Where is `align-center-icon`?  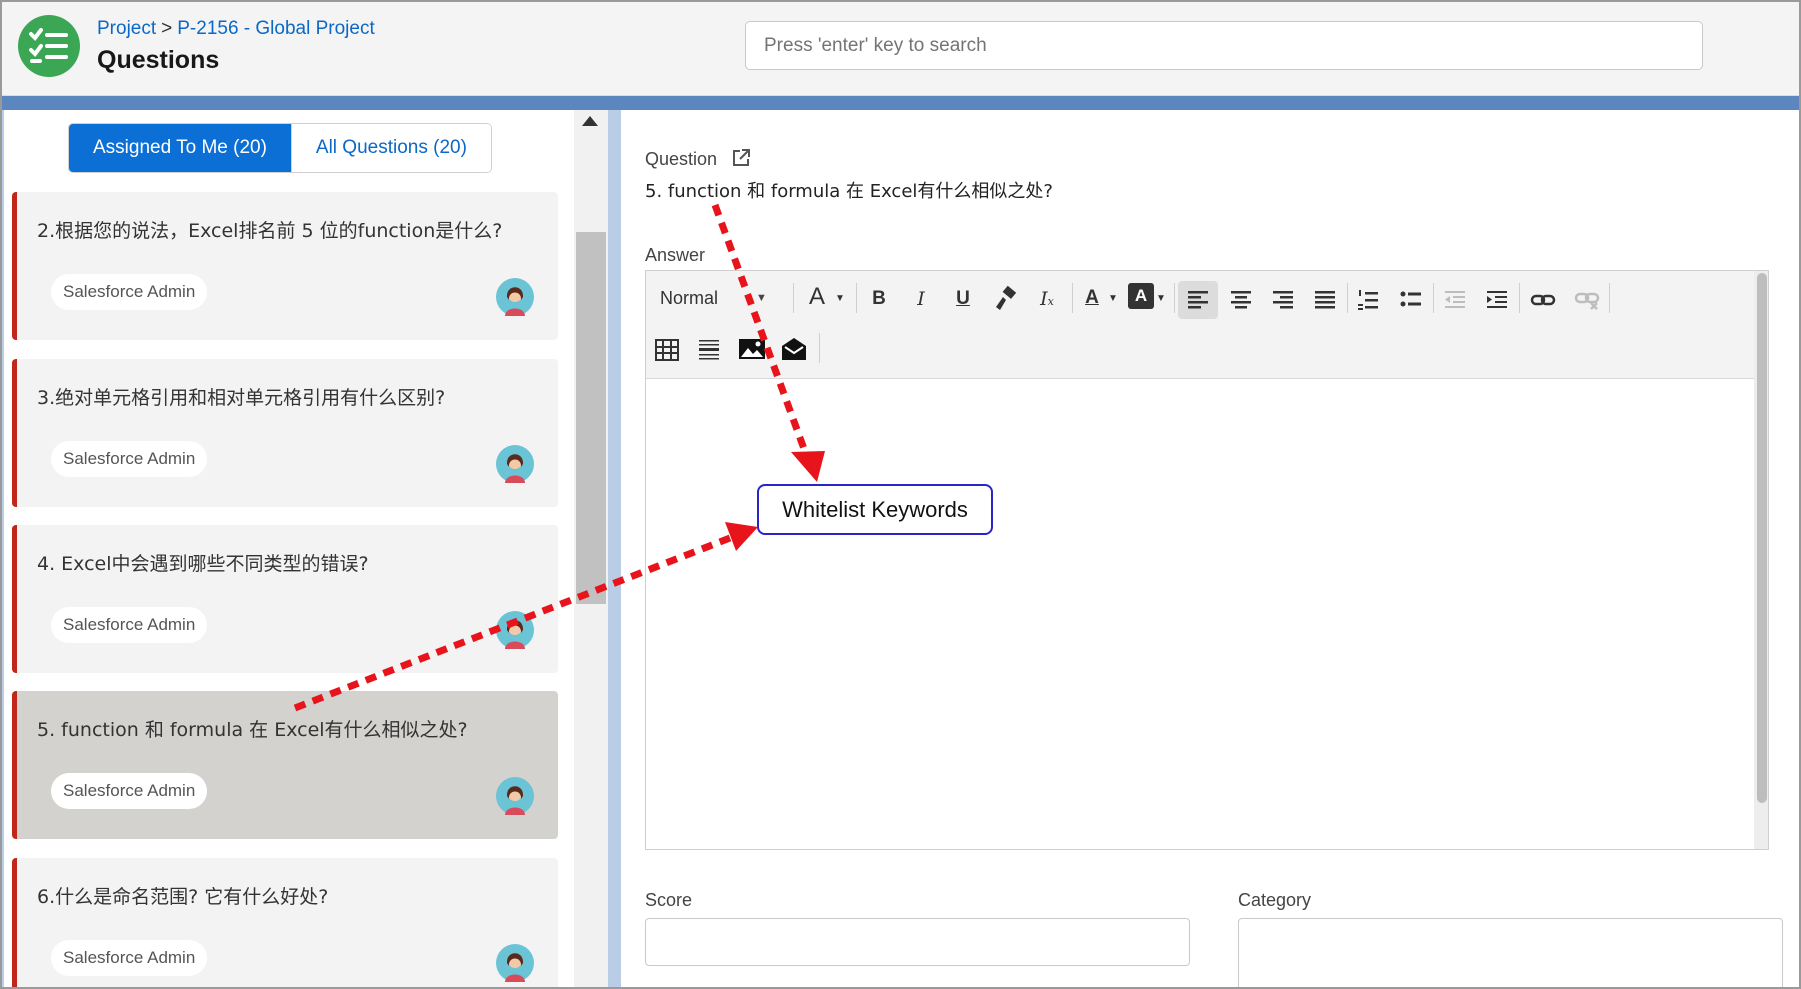 align-center-icon is located at coordinates (1241, 300).